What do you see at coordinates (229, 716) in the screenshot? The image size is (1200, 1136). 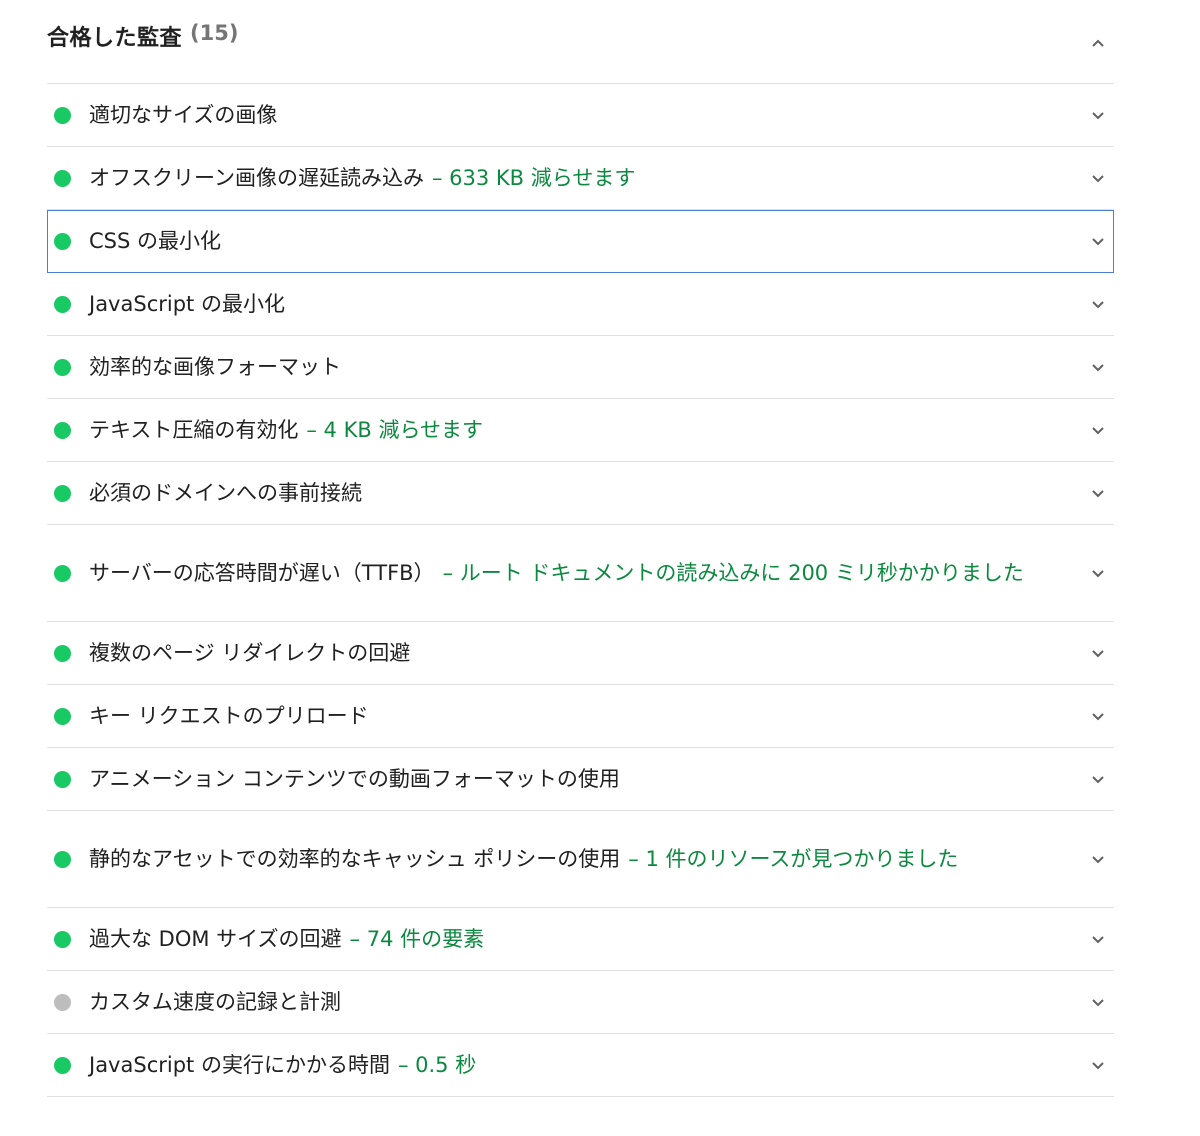 I see `audit-title: キー リクエストのプリロード` at bounding box center [229, 716].